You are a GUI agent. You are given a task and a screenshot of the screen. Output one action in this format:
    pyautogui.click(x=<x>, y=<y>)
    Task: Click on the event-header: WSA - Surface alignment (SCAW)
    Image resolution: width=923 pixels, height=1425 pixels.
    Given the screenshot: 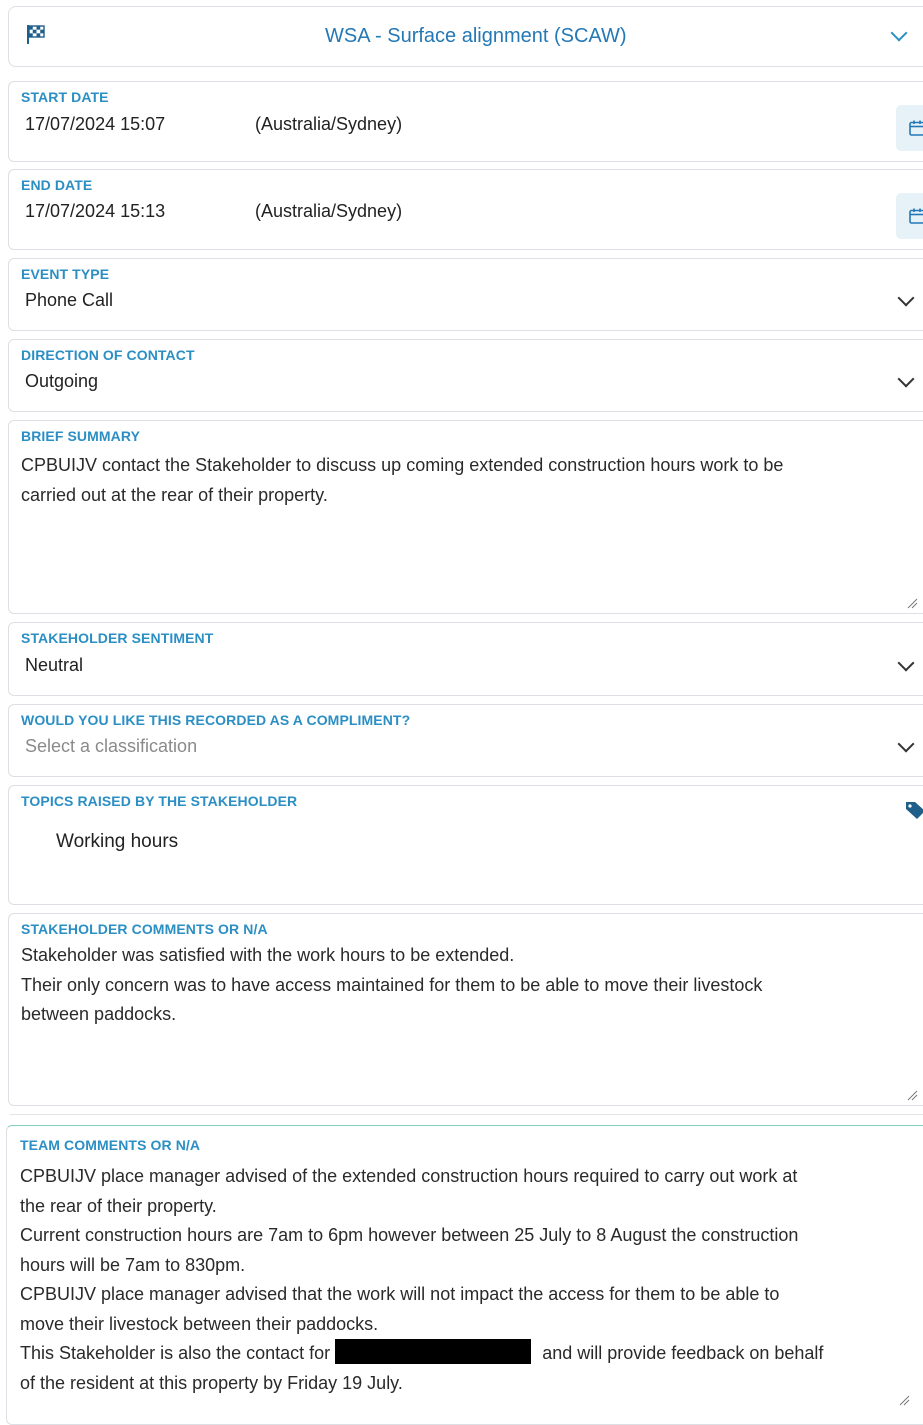 What is the action you would take?
    pyautogui.click(x=465, y=36)
    